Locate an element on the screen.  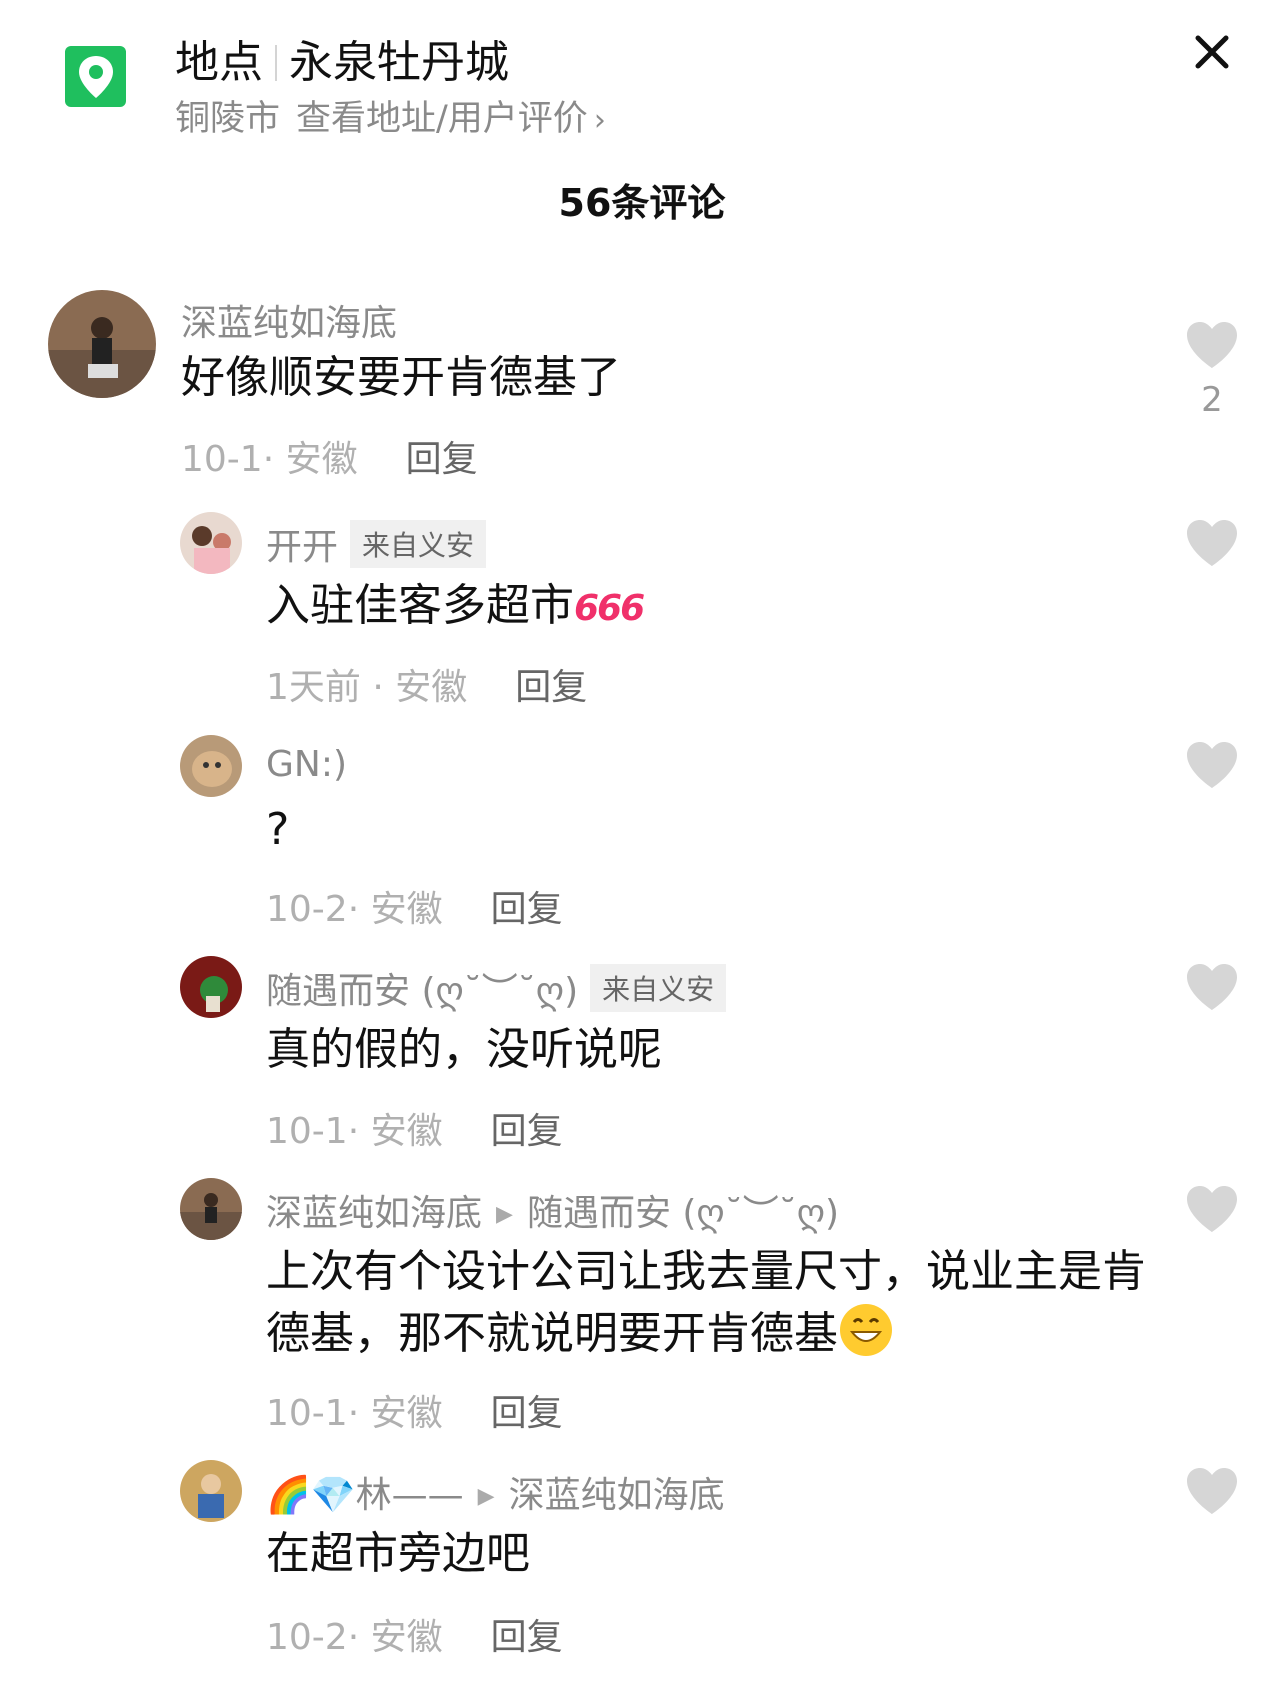
like-count: 2 is located at coordinates (1212, 400).